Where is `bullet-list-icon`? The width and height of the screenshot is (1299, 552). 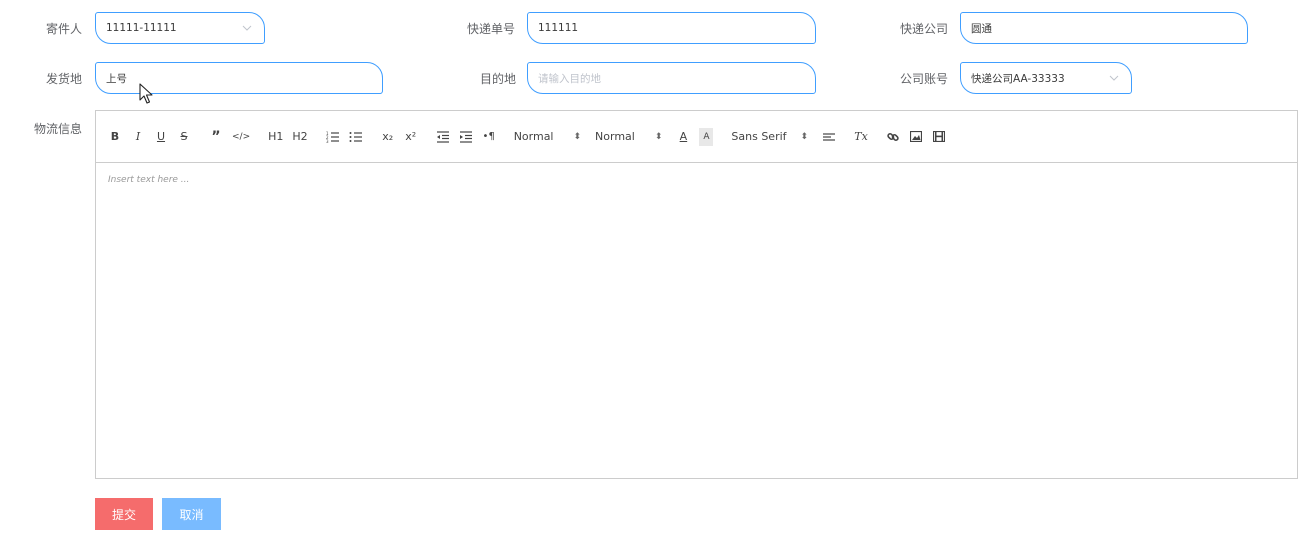
bullet-list-icon is located at coordinates (356, 137).